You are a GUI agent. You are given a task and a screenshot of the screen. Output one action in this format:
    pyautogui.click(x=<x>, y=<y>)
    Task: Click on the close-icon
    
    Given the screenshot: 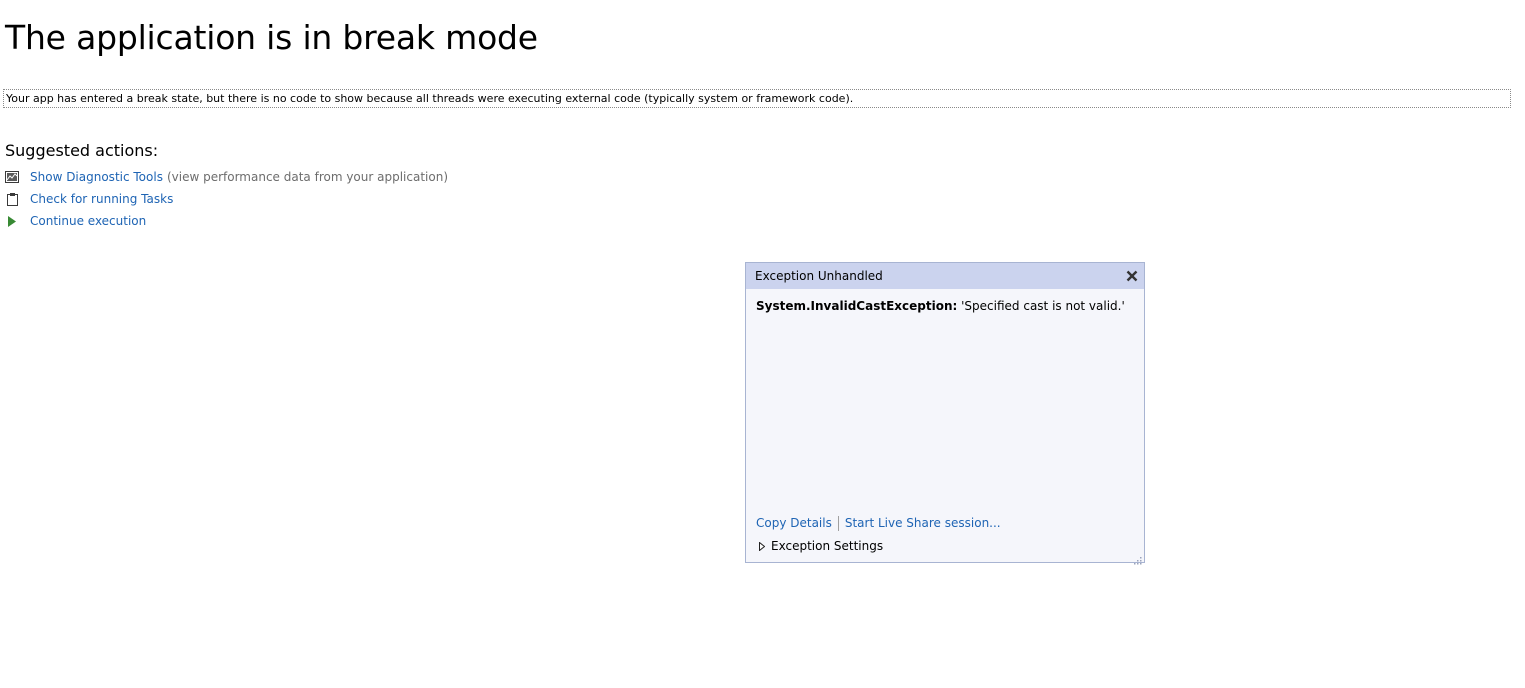 What is the action you would take?
    pyautogui.click(x=1132, y=276)
    